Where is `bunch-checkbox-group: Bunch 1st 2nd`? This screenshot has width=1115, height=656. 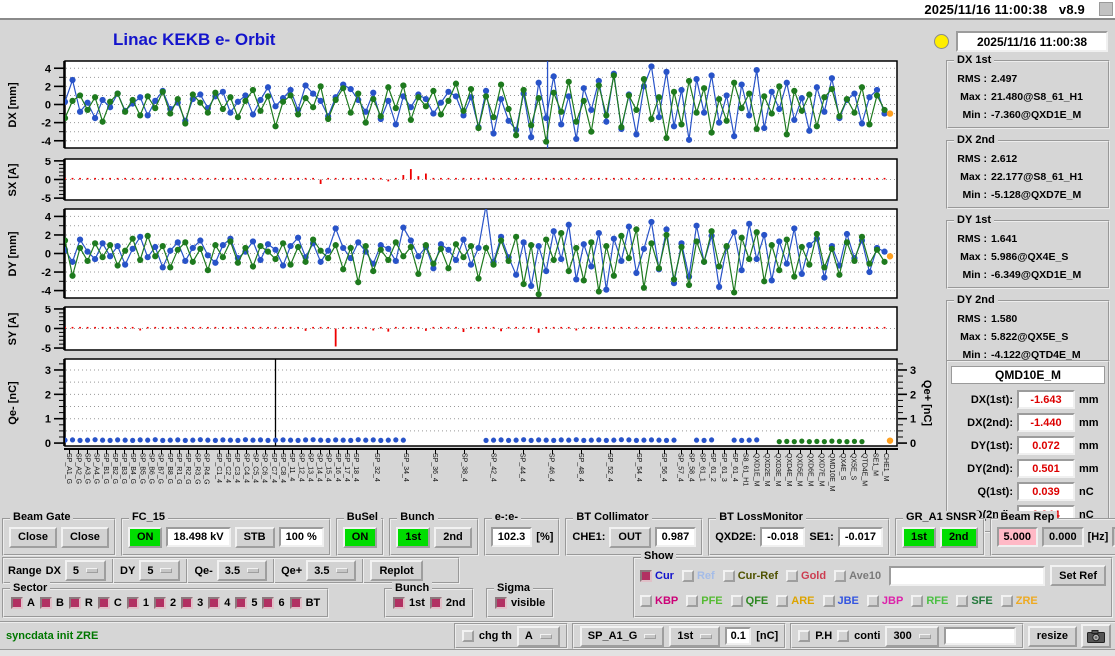 bunch-checkbox-group: Bunch 1st 2nd is located at coordinates (429, 600).